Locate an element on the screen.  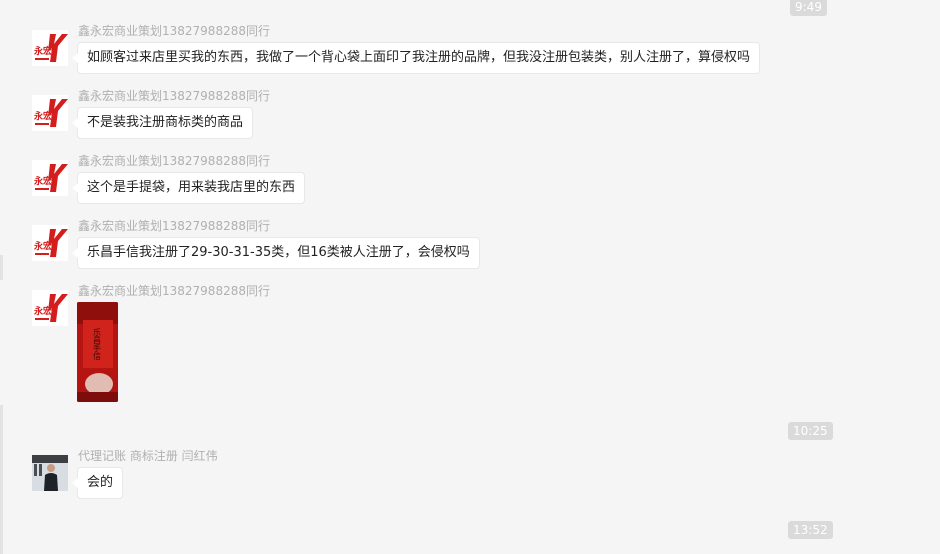
person-photo-icon is located at coordinates (50, 473).